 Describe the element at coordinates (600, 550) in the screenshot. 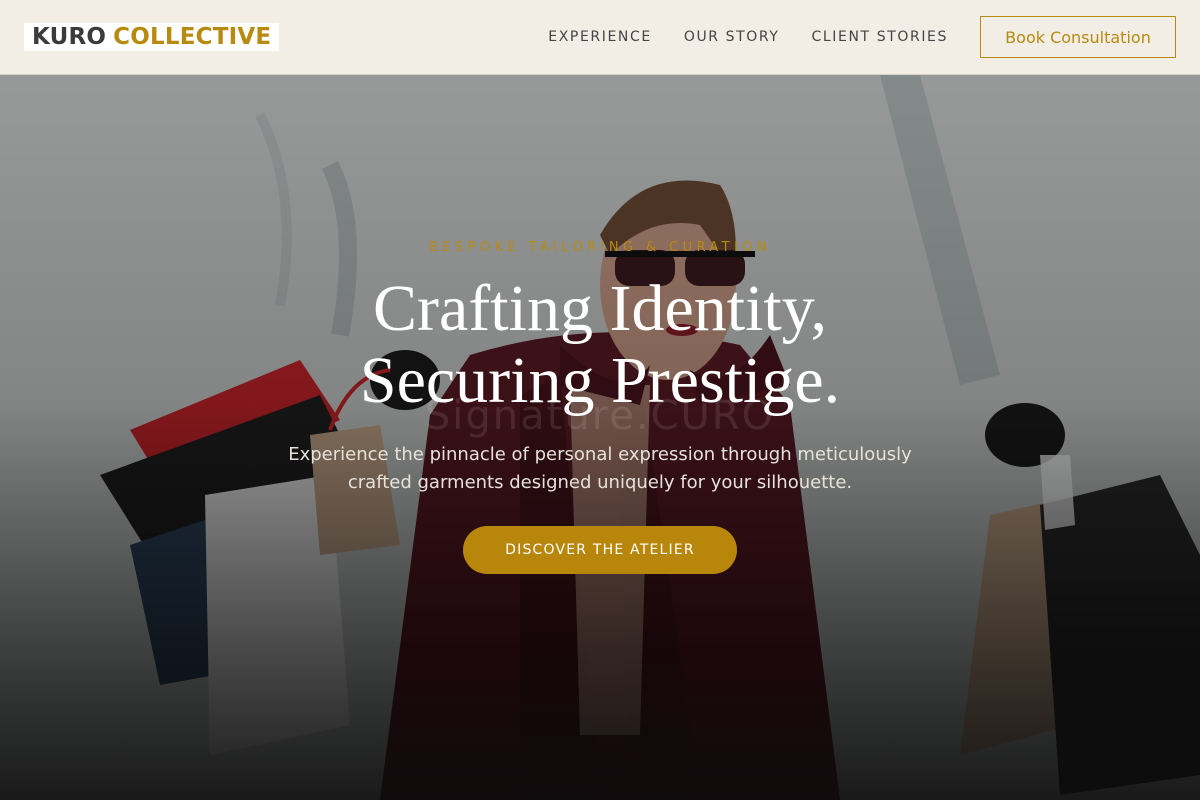

I see `discover-atelier-button: DISCOVER THE ATELIER` at that location.